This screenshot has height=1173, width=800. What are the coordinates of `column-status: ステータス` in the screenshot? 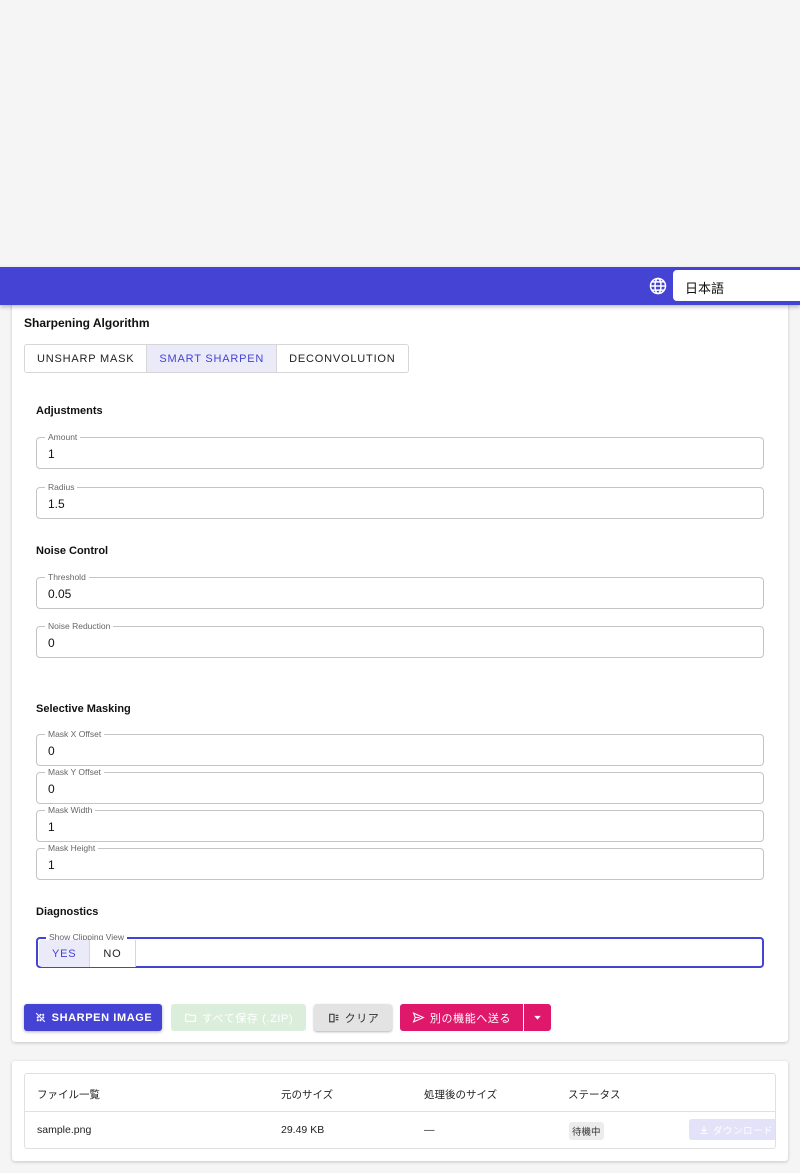 It's located at (594, 1095).